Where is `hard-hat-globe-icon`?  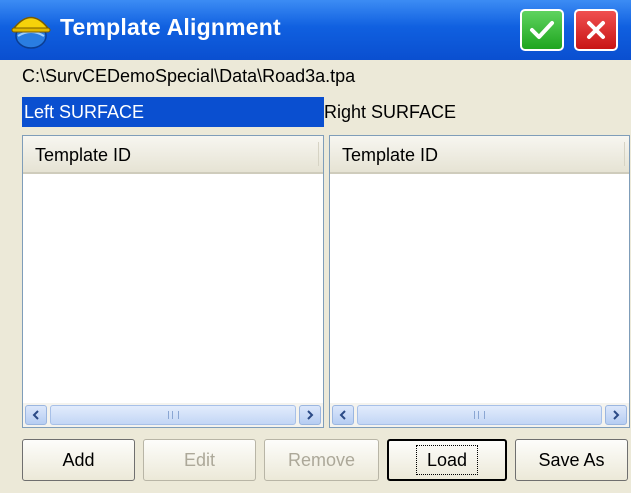 hard-hat-globe-icon is located at coordinates (31, 32).